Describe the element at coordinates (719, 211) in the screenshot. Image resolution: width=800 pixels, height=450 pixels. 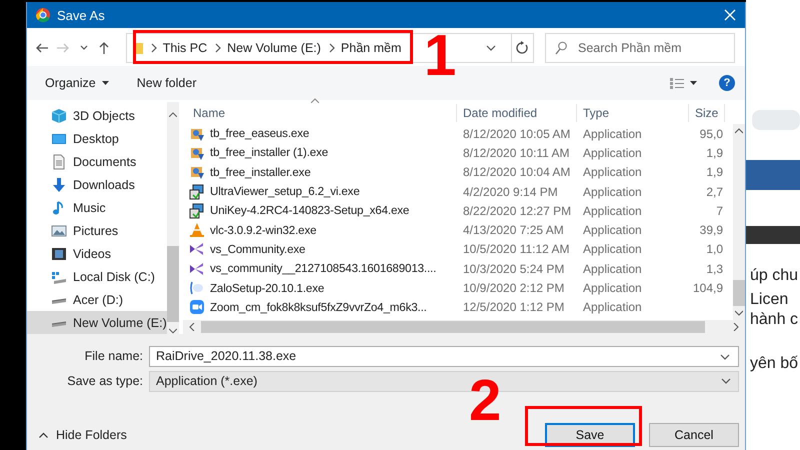
I see `size-cell-text: 7` at that location.